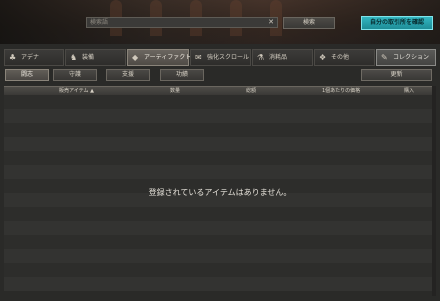 This screenshot has width=440, height=301. I want to click on tab-label: アーティファクト, so click(168, 57).